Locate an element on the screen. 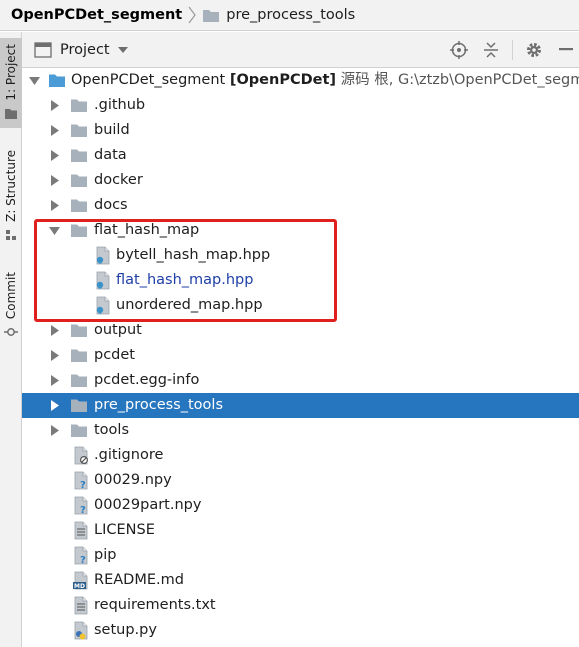 The width and height of the screenshot is (579, 647). tree-item-label: .gitignore is located at coordinates (129, 455).